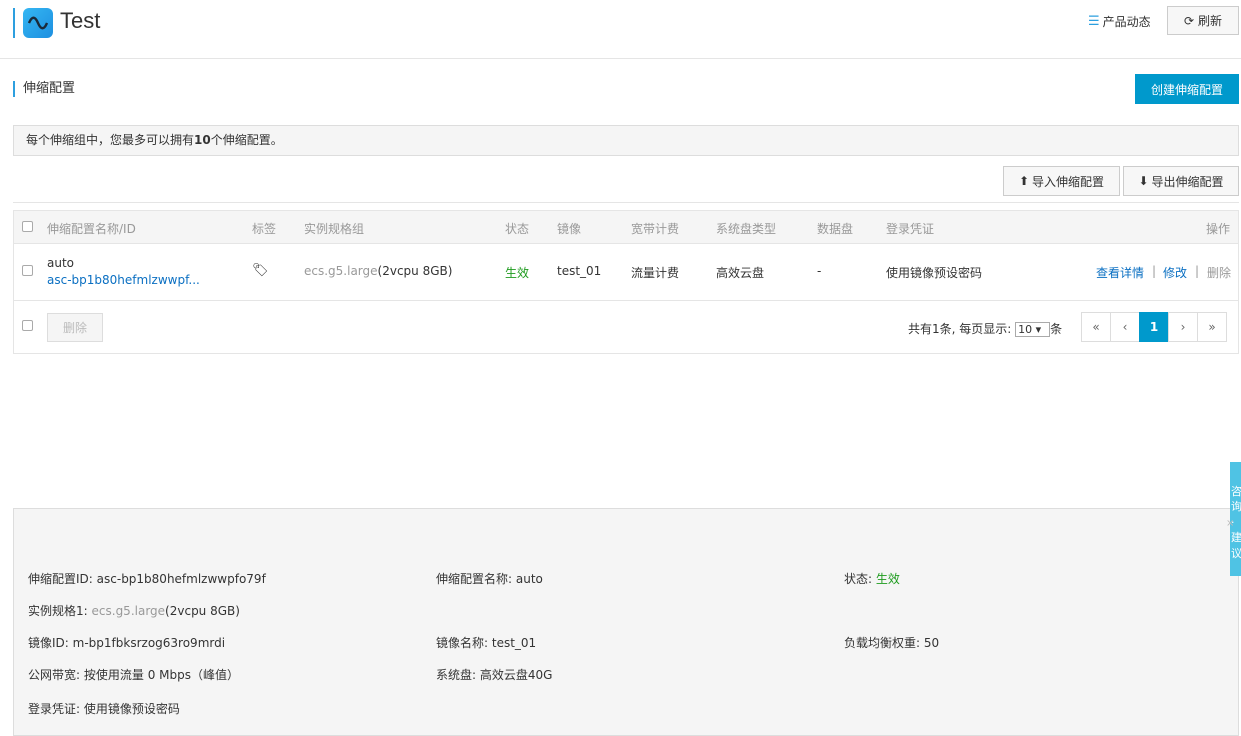  Describe the element at coordinates (1033, 329) in the screenshot. I see `page-size-select: 10 ▾` at that location.